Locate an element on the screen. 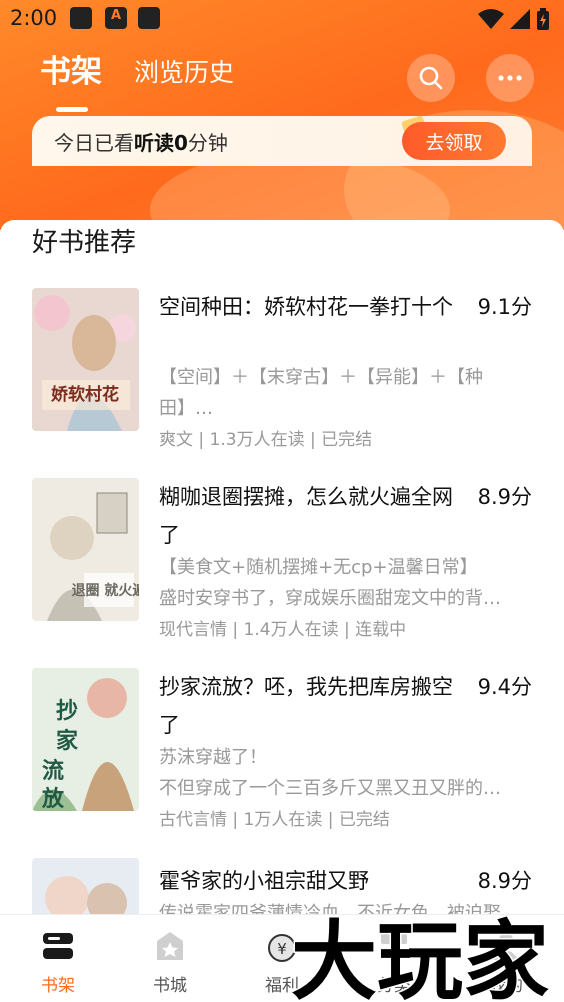 Image resolution: width=564 pixels, height=1002 pixels. tab-indicator is located at coordinates (72, 109).